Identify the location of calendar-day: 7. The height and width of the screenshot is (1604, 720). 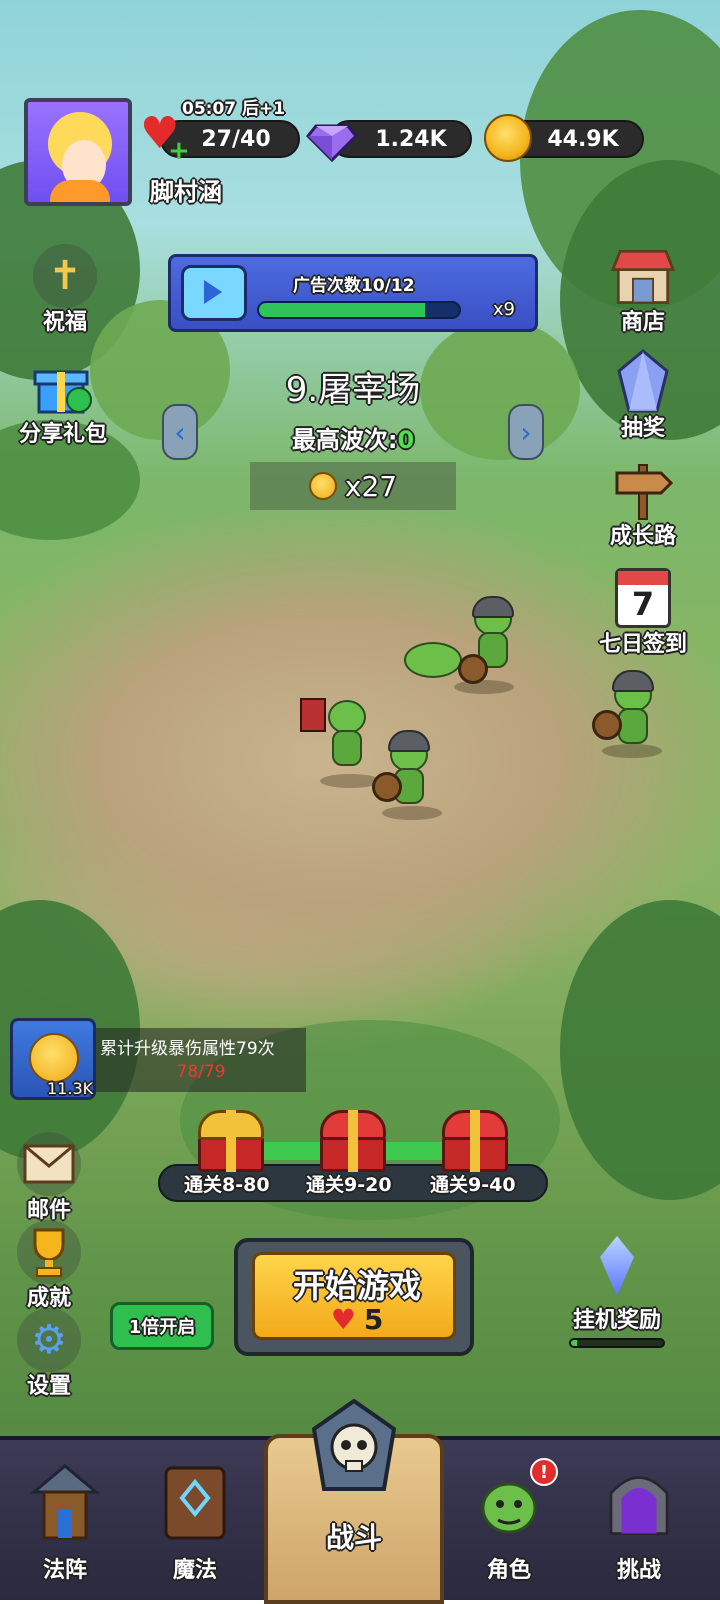
(643, 604).